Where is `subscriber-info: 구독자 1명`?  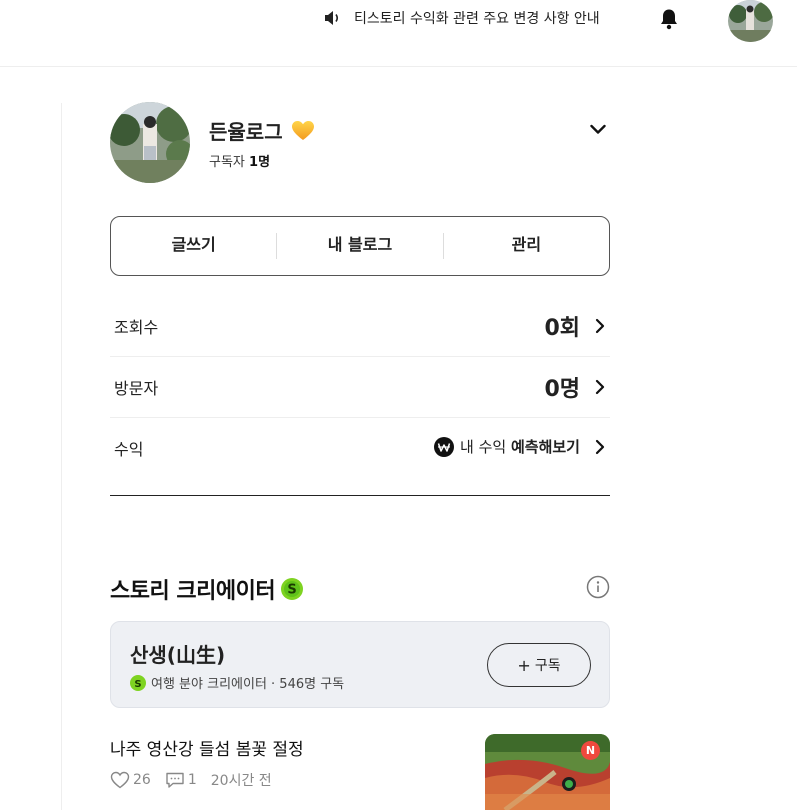 subscriber-info: 구독자 1명 is located at coordinates (239, 160).